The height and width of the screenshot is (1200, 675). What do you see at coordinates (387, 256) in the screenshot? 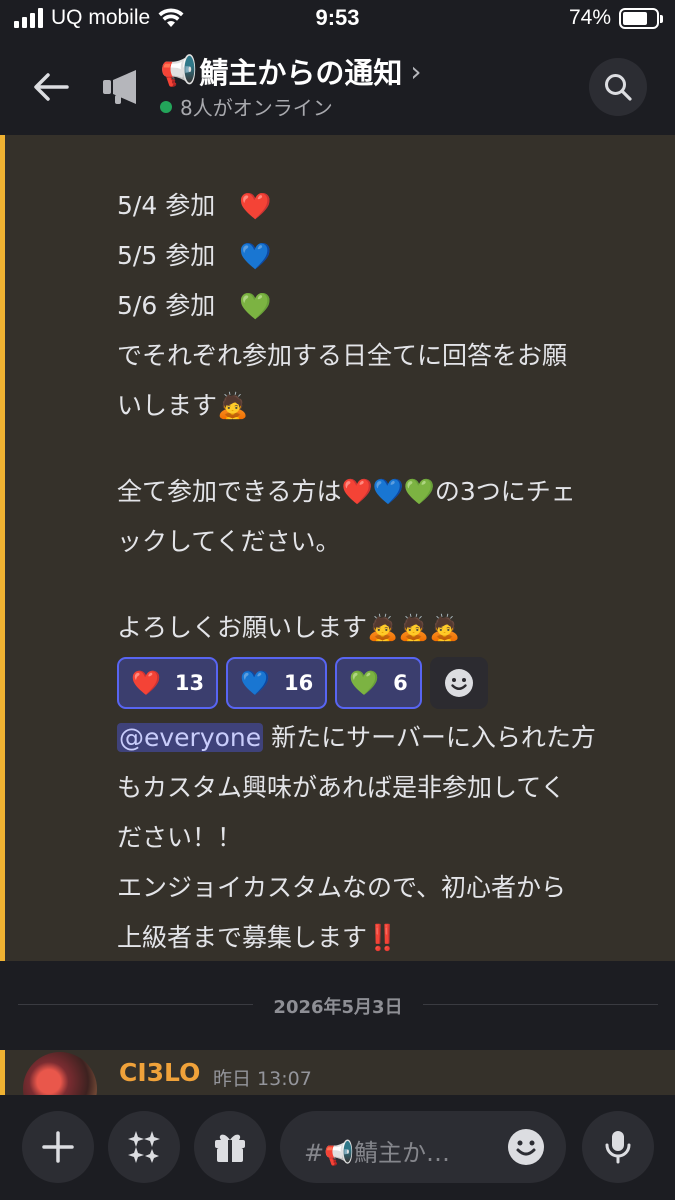
I see `message-line: 5/5 参加 💙` at bounding box center [387, 256].